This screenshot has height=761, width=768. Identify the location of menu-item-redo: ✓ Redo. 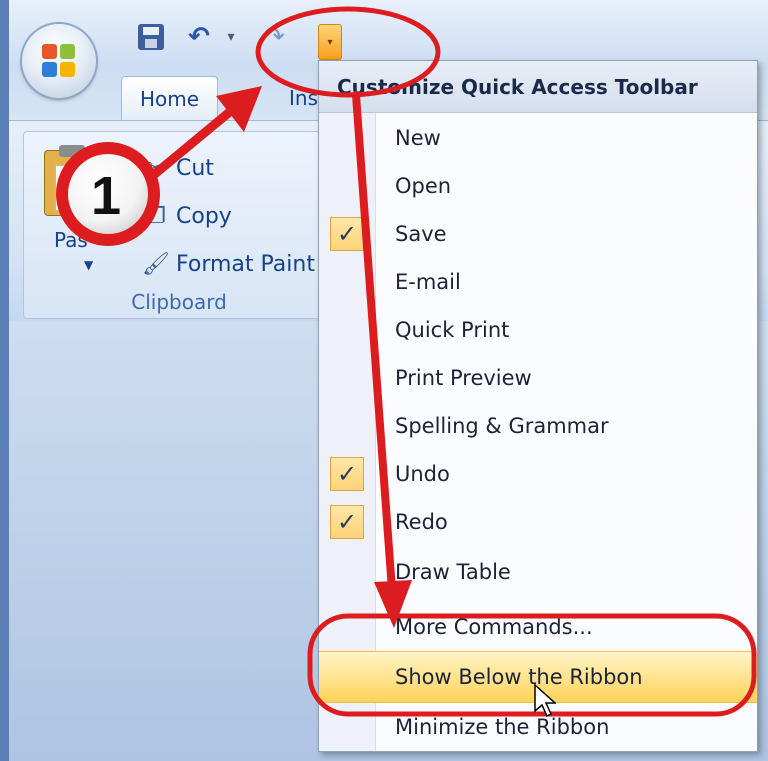
(538, 522).